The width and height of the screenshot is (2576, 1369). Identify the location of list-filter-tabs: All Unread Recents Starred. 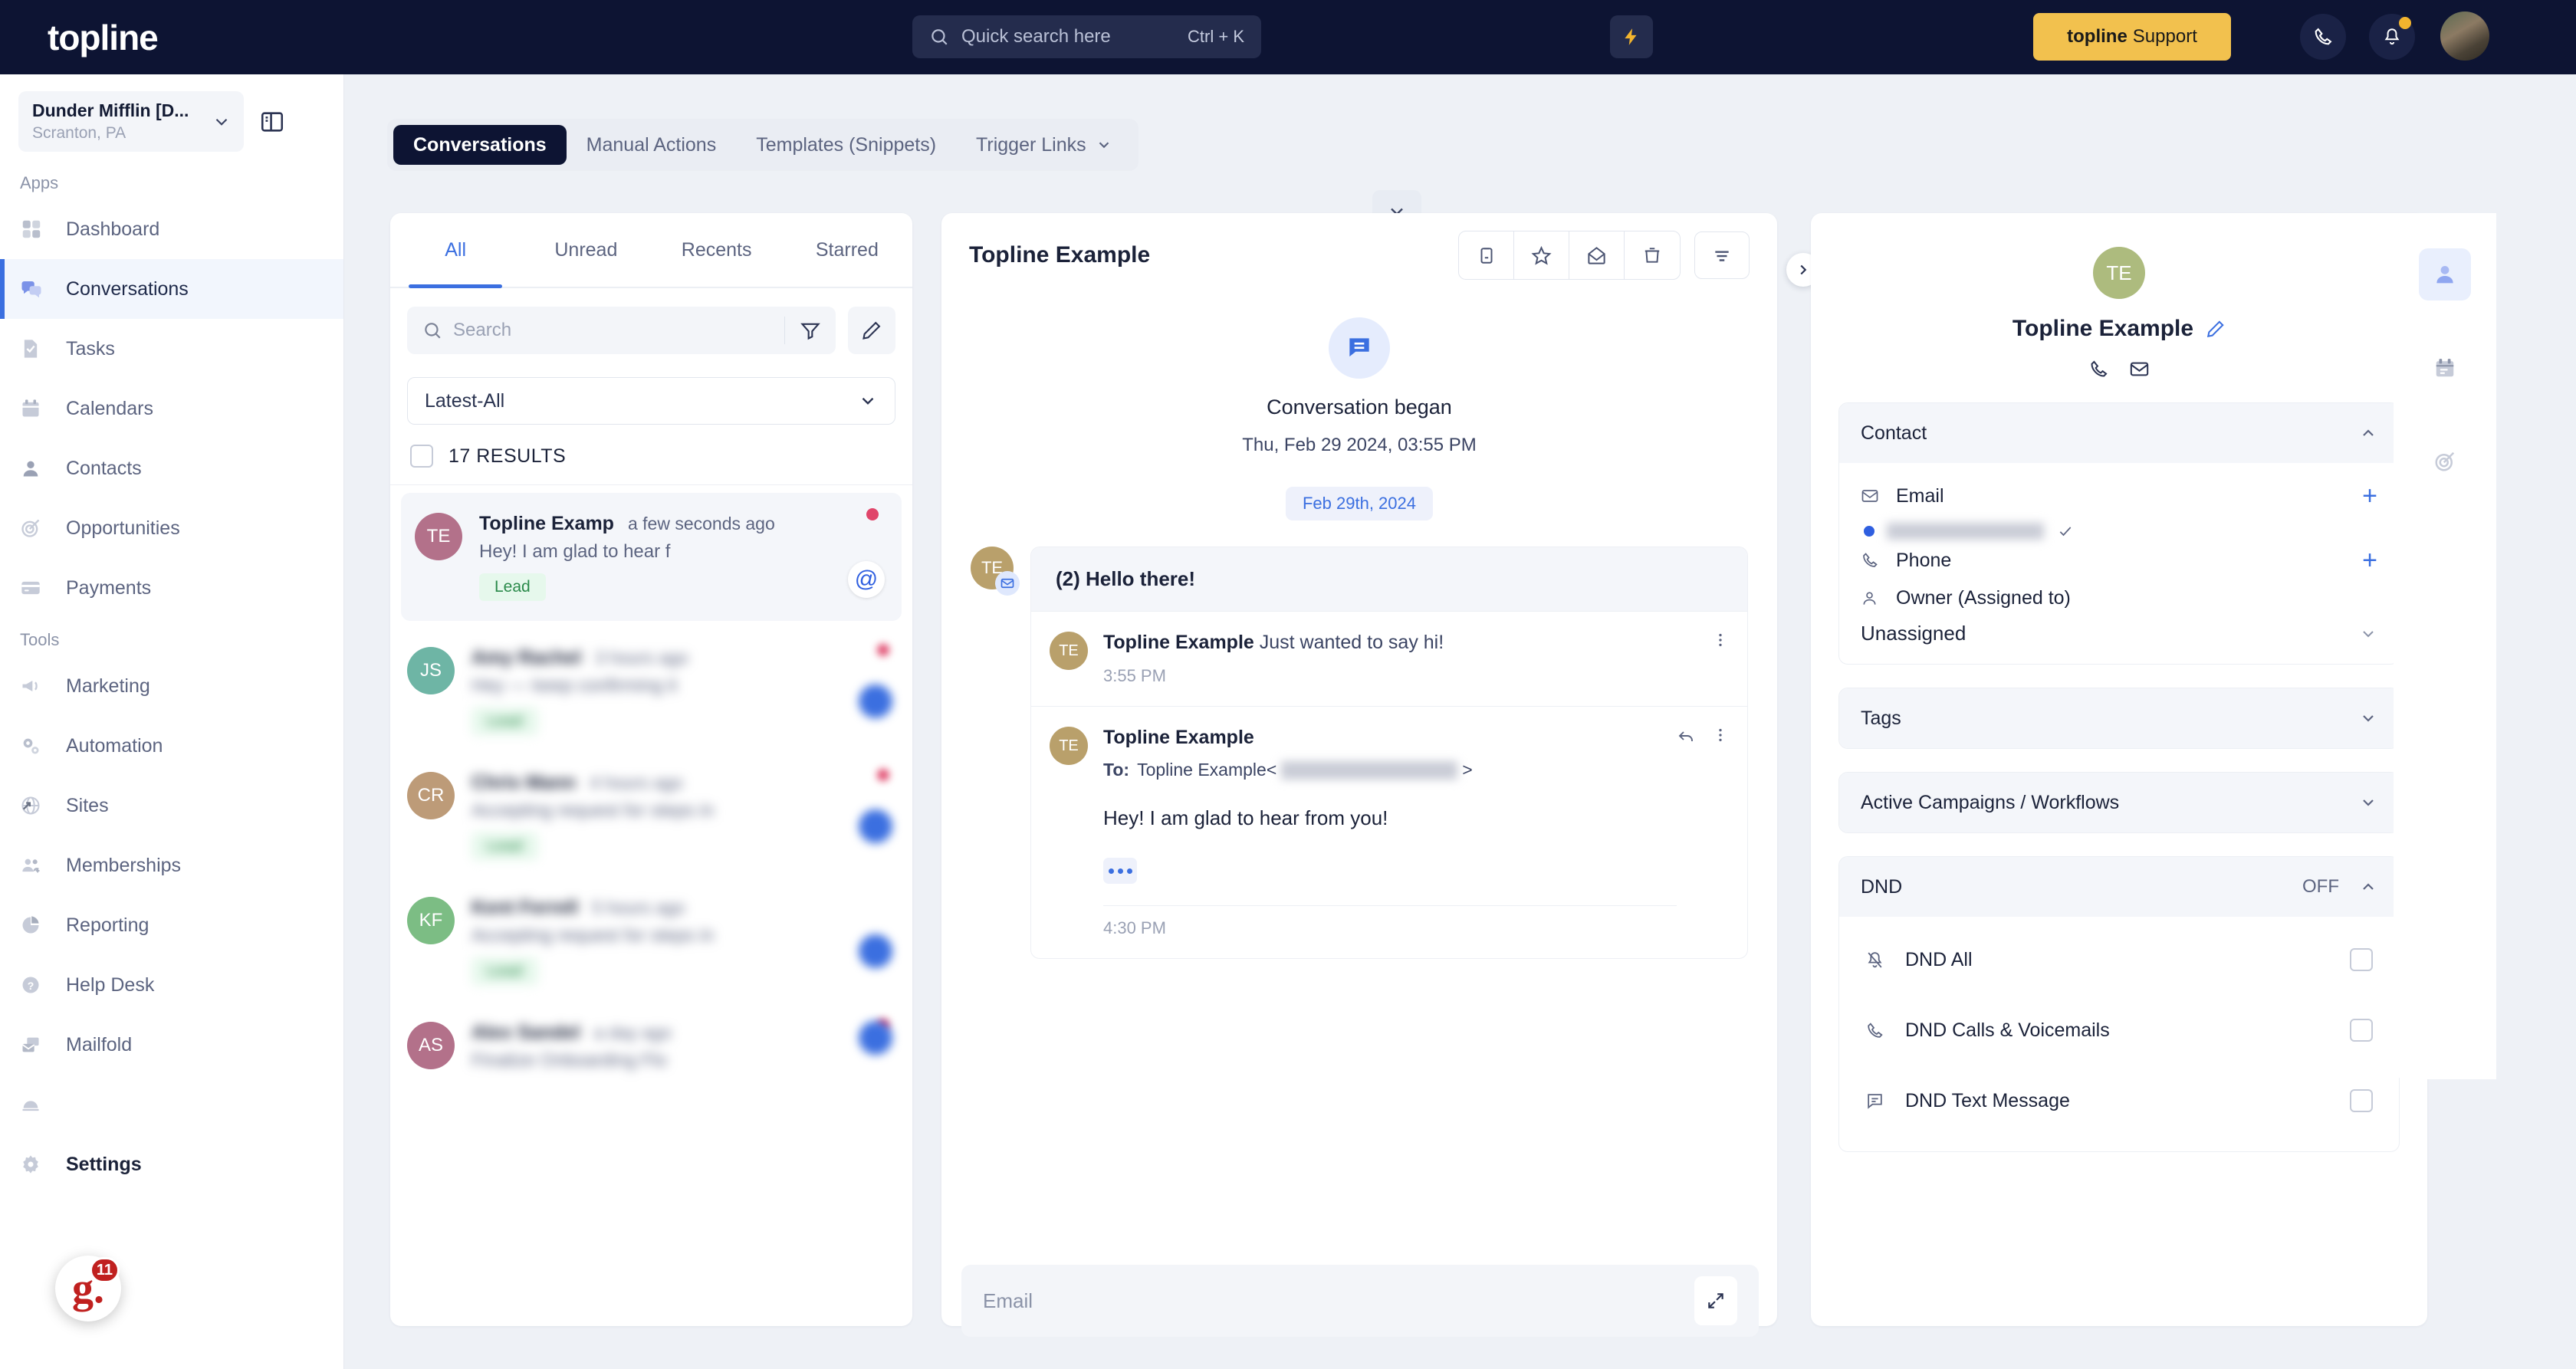
(651, 251).